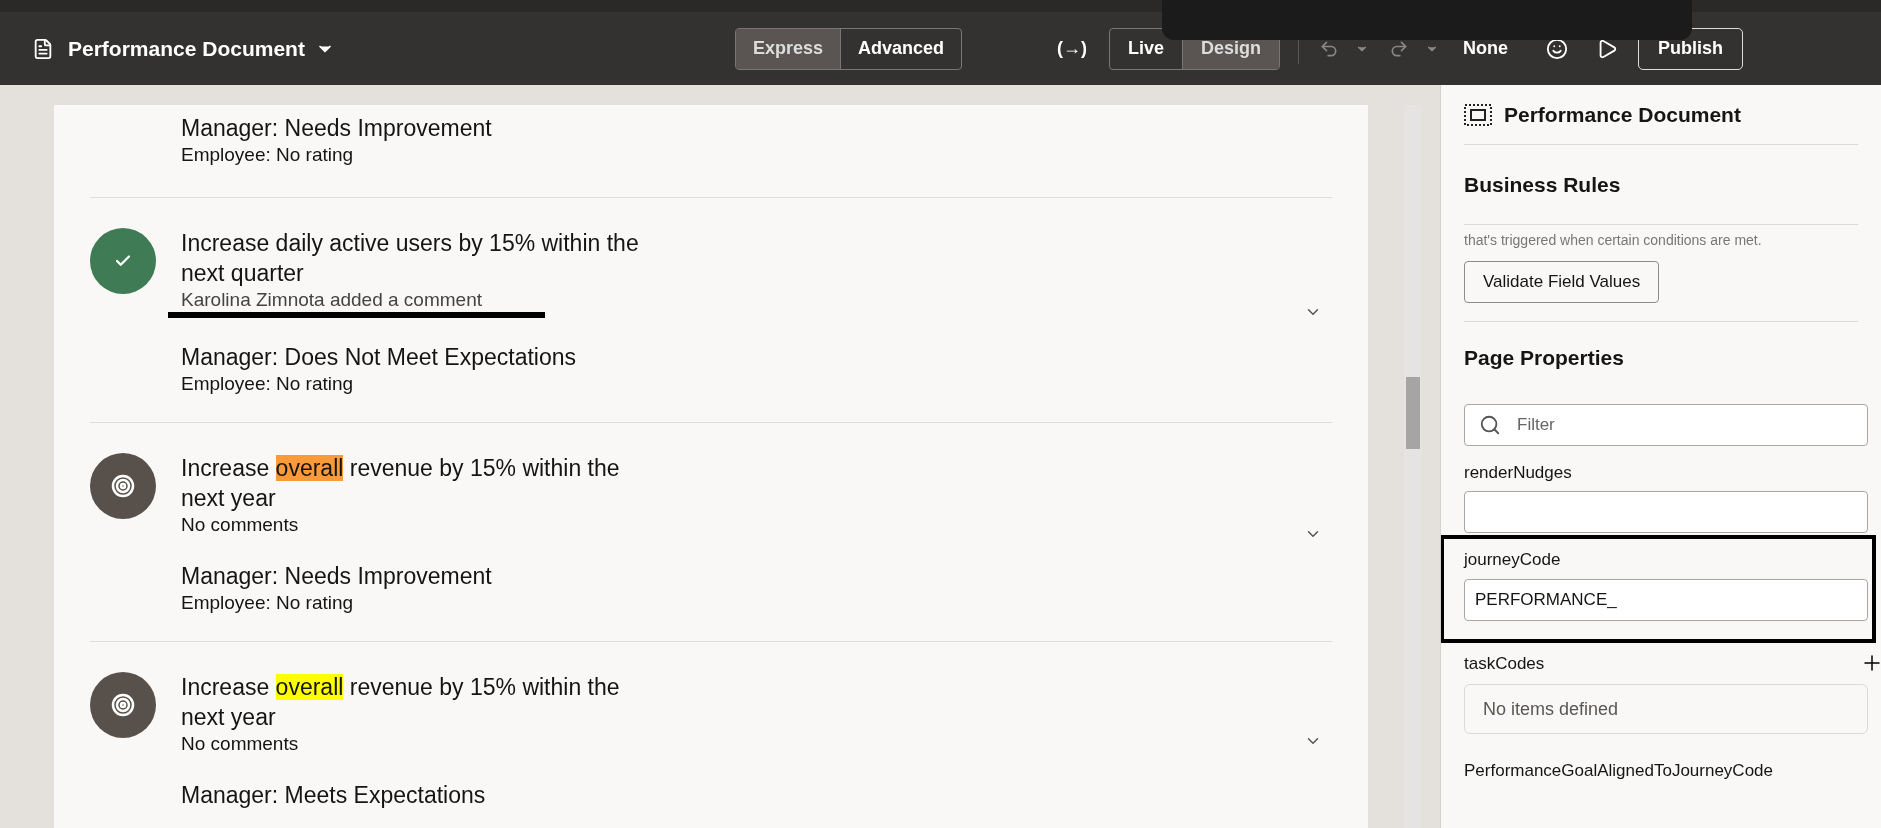 This screenshot has width=1881, height=828. What do you see at coordinates (1544, 357) in the screenshot?
I see `section-heading: Page Properties` at bounding box center [1544, 357].